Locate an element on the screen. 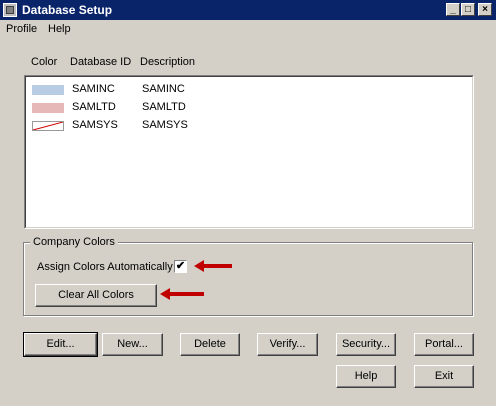 The width and height of the screenshot is (496, 406). column-header-database-id: Database ID is located at coordinates (101, 62).